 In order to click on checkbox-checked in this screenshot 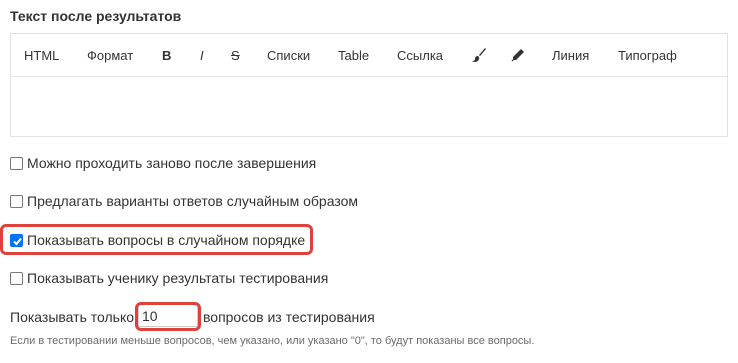, I will do `click(16, 240)`.